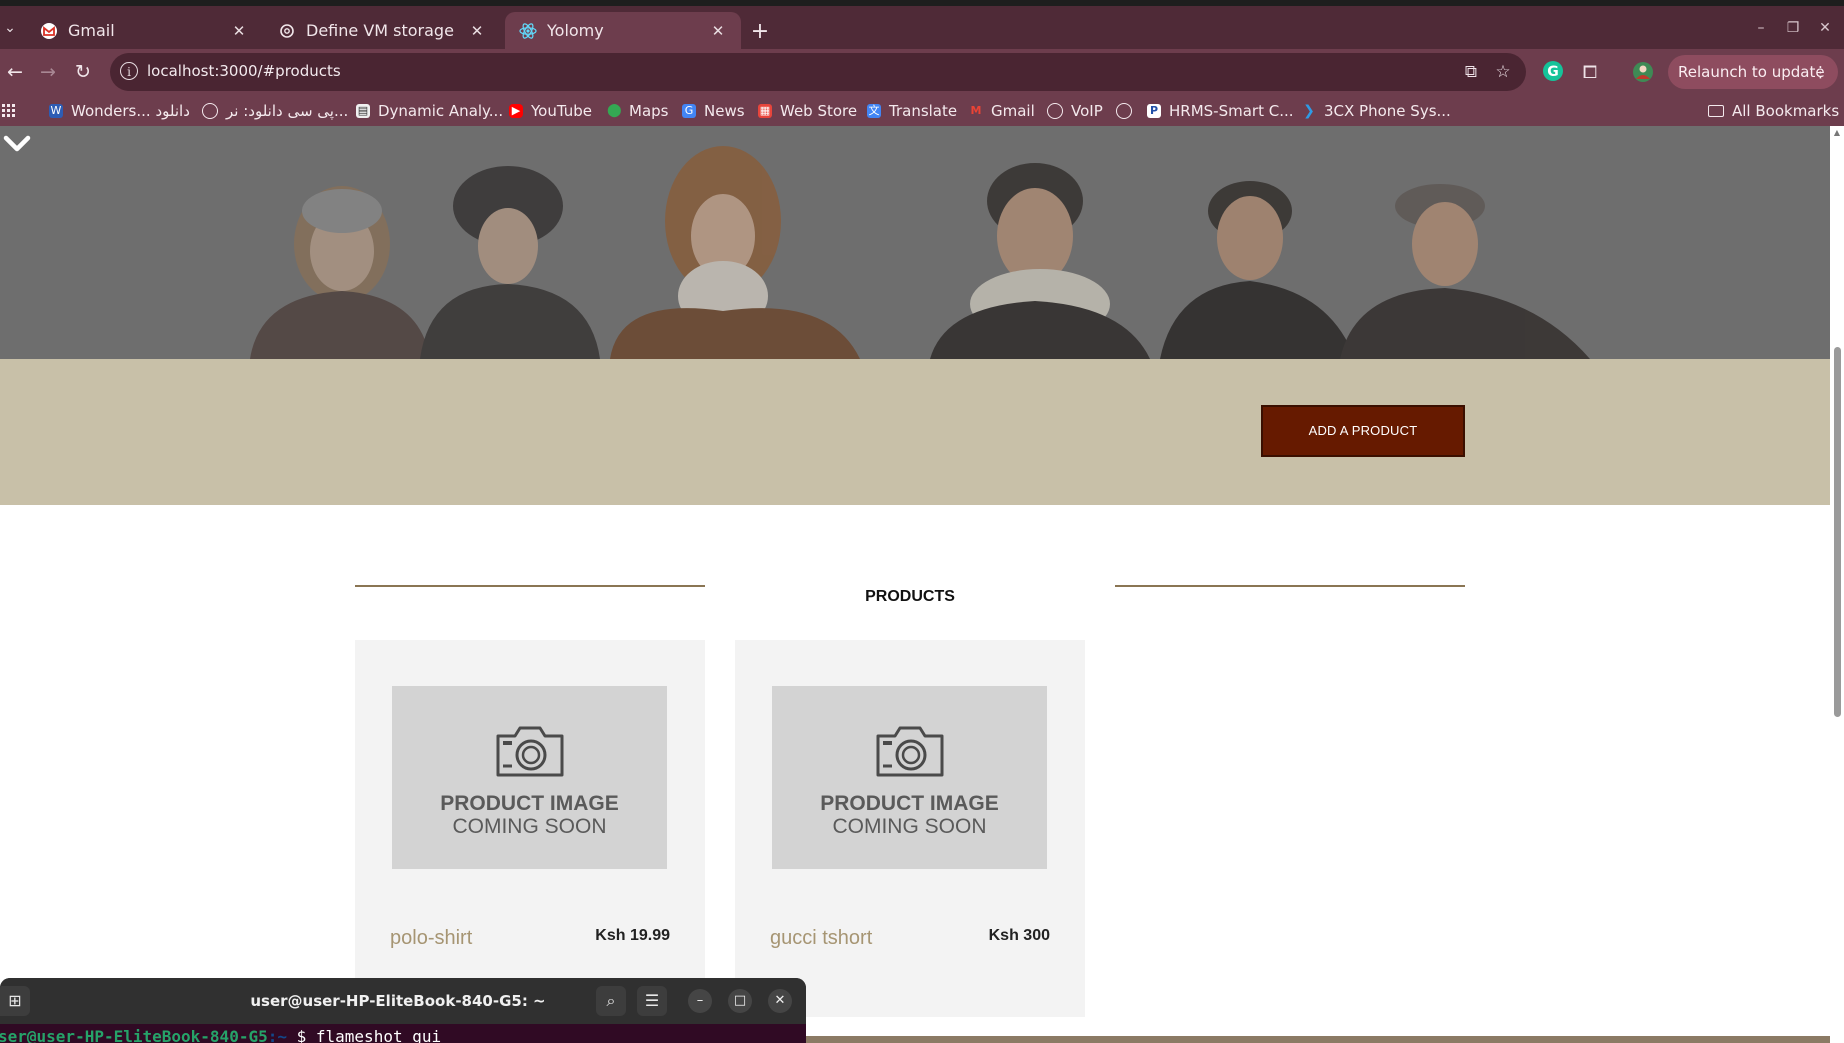  Describe the element at coordinates (17, 143) in the screenshot. I see `chevron-down-icon` at that location.